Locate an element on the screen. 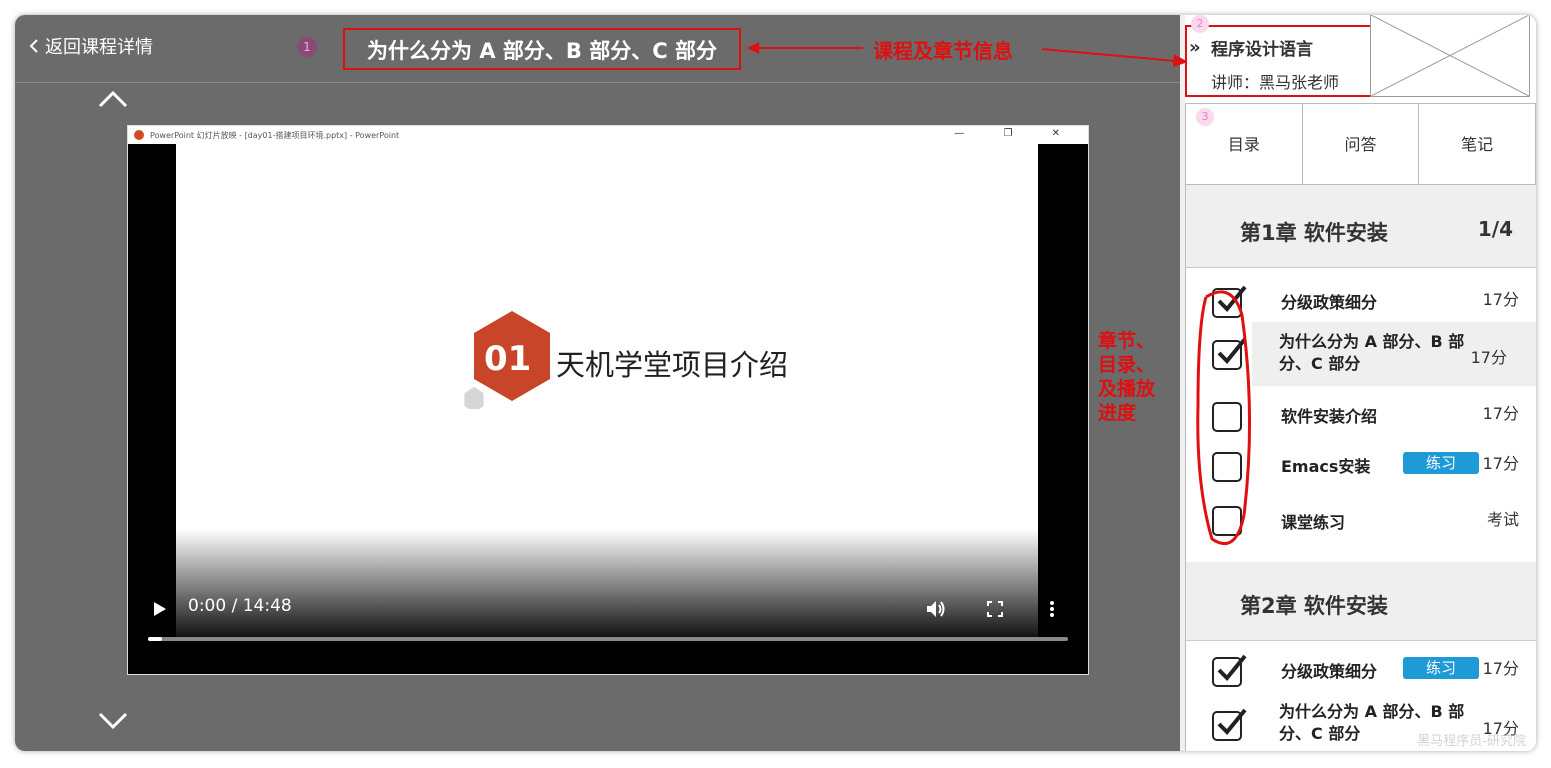  back-to-course-link: 返回课程详情 is located at coordinates (90, 46).